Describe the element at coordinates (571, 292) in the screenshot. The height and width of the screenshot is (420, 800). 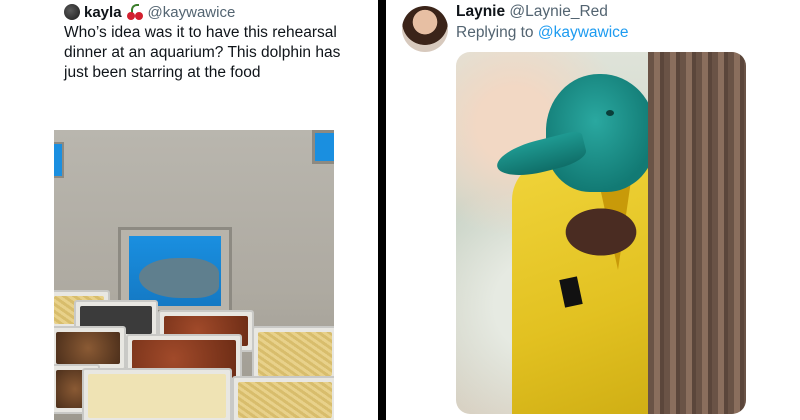
I see `sleeve-label` at that location.